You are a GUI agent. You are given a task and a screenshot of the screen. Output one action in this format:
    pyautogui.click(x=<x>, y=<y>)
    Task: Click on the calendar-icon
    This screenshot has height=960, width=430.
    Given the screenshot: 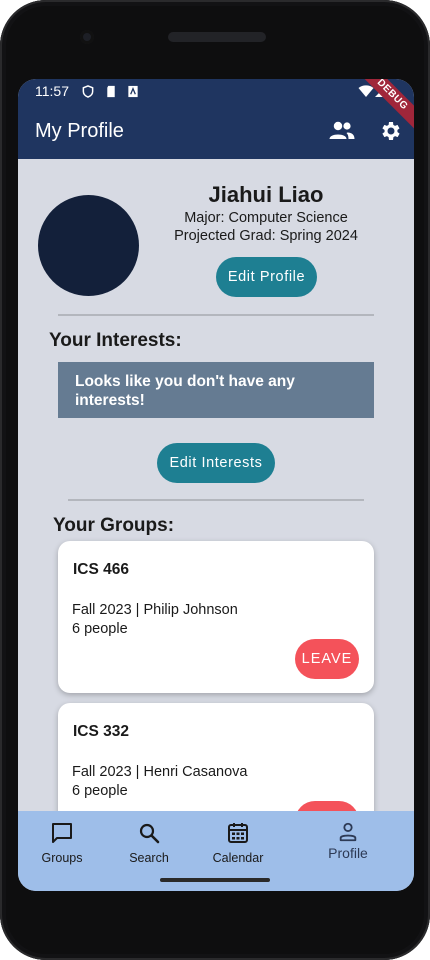 What is the action you would take?
    pyautogui.click(x=238, y=833)
    